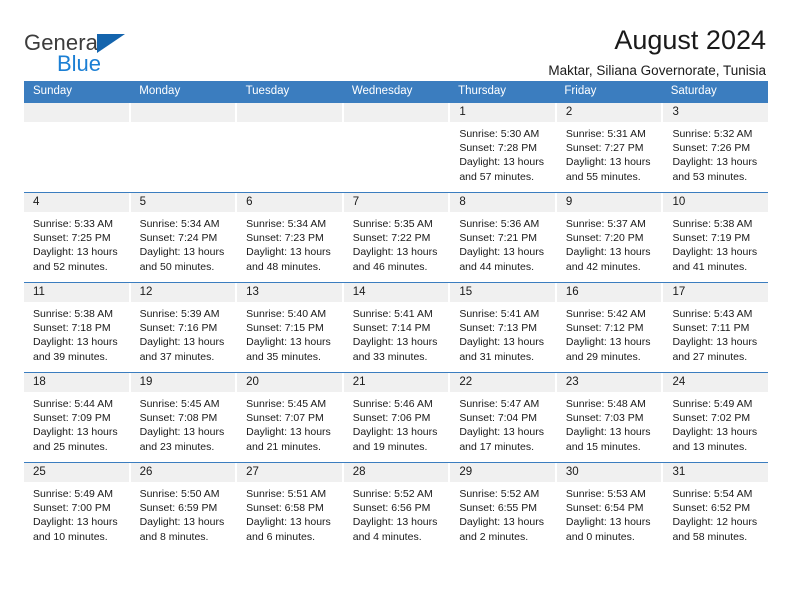 This screenshot has height=612, width=792. Describe the element at coordinates (502, 202) in the screenshot. I see `day-number: 8` at that location.